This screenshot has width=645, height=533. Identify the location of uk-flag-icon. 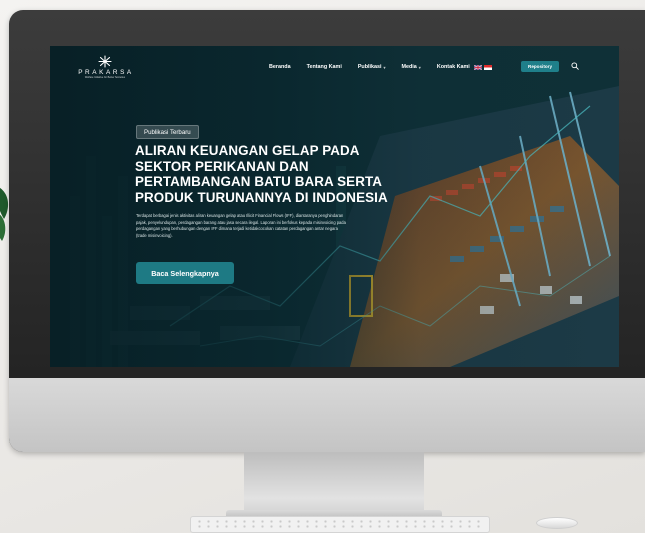
(477, 67).